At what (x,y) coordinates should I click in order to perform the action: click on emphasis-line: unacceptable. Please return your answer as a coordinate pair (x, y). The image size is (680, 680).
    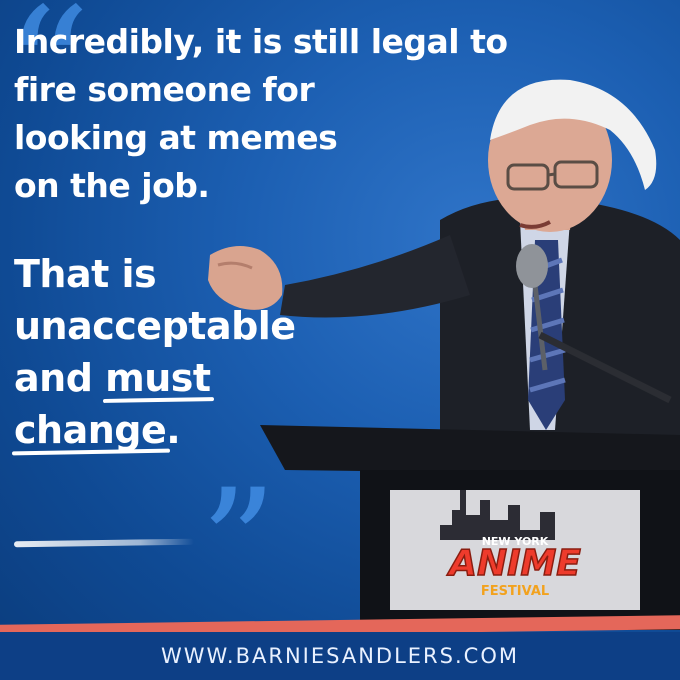
    Looking at the image, I should click on (155, 326).